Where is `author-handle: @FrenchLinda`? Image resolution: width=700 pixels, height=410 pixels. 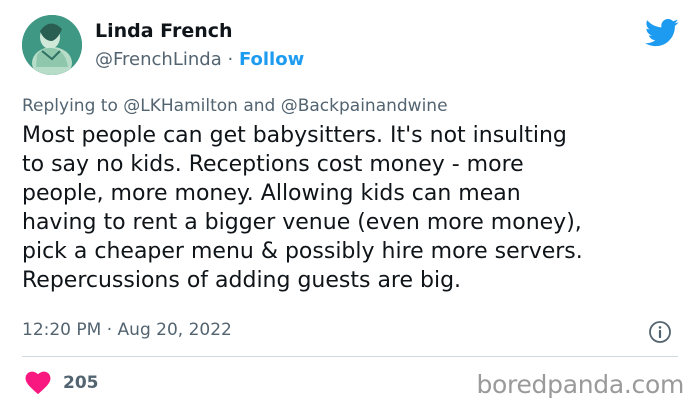 author-handle: @FrenchLinda is located at coordinates (158, 59).